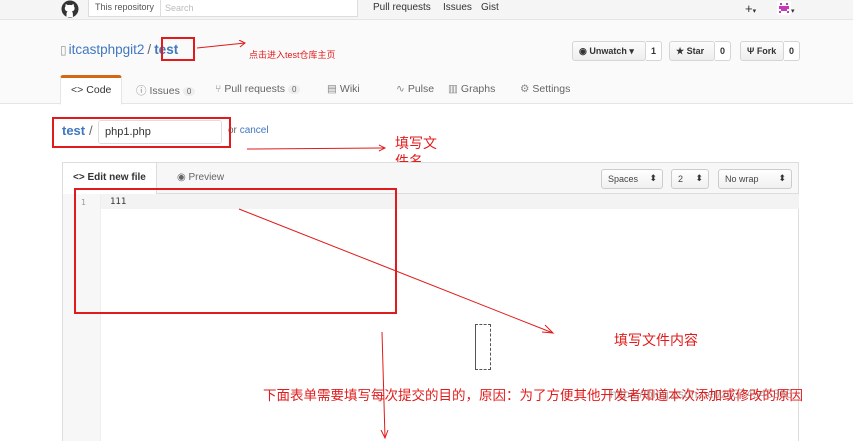  Describe the element at coordinates (258, 8) in the screenshot. I see `search-input` at that location.